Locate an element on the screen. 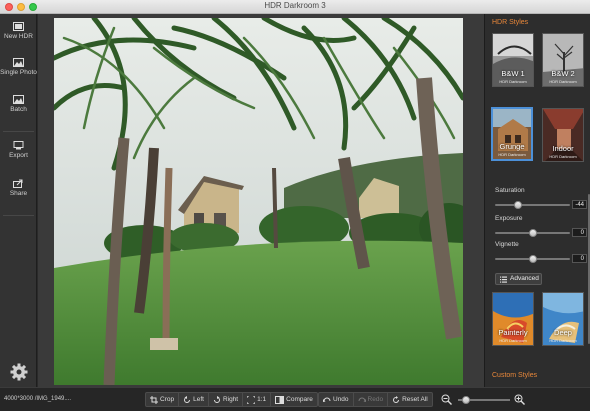 This screenshot has width=590, height=411. reset-all-label: Reset All is located at coordinates (415, 399).